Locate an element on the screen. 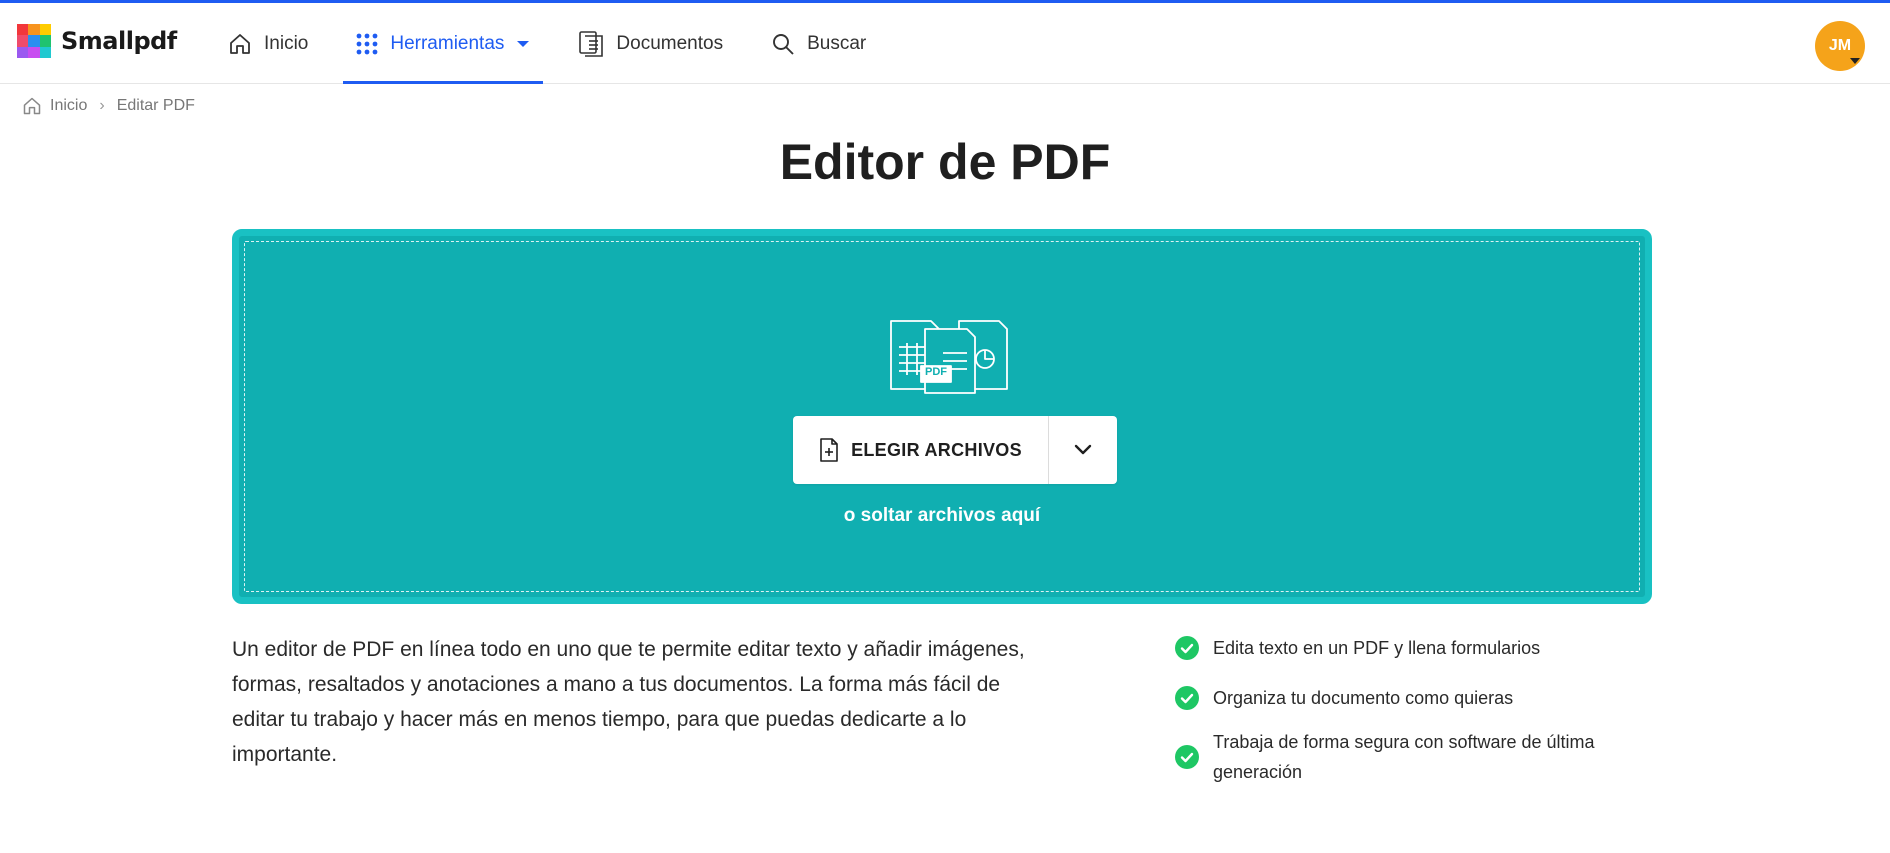  file-add-icon is located at coordinates (829, 450).